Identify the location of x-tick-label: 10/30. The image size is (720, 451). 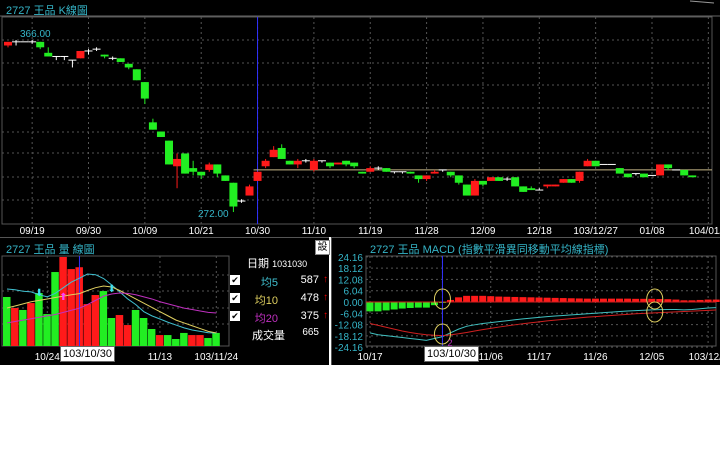
(257, 231).